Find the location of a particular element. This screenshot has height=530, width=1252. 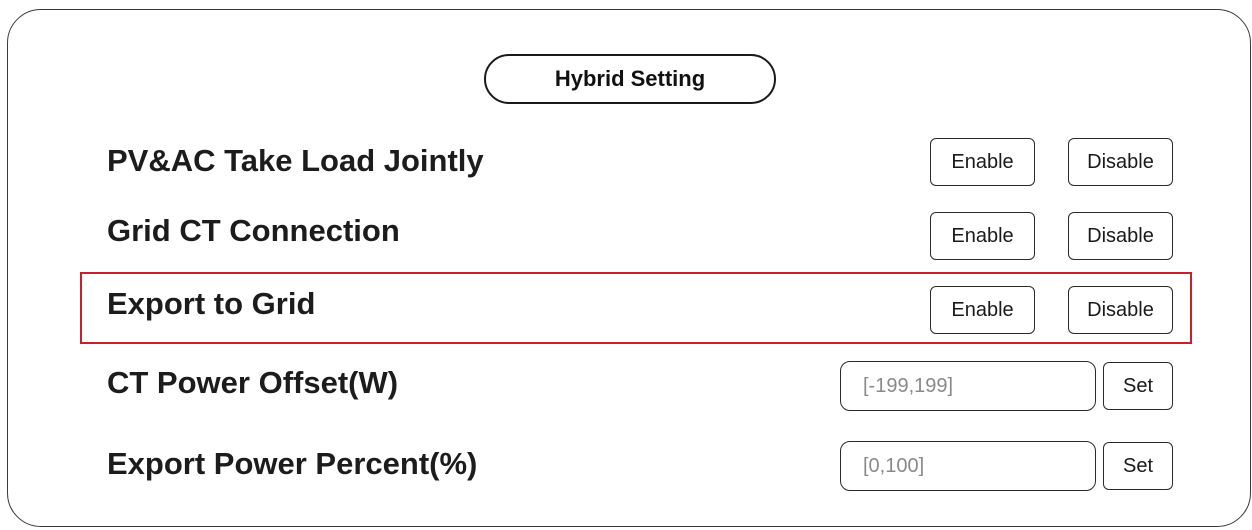

pv-ac-take-load-jointly-enable-button: Enable is located at coordinates (982, 162).